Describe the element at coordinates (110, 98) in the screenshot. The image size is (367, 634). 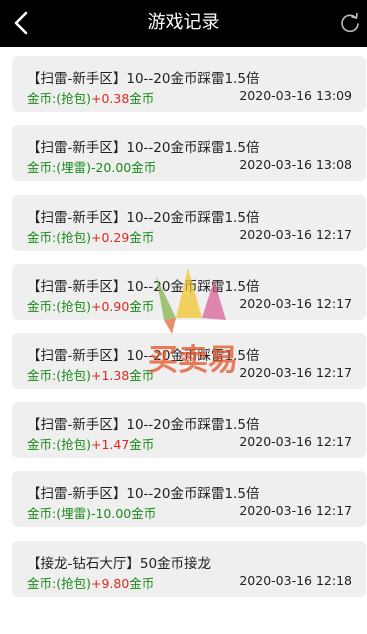
I see `record-amount: +0.38` at that location.